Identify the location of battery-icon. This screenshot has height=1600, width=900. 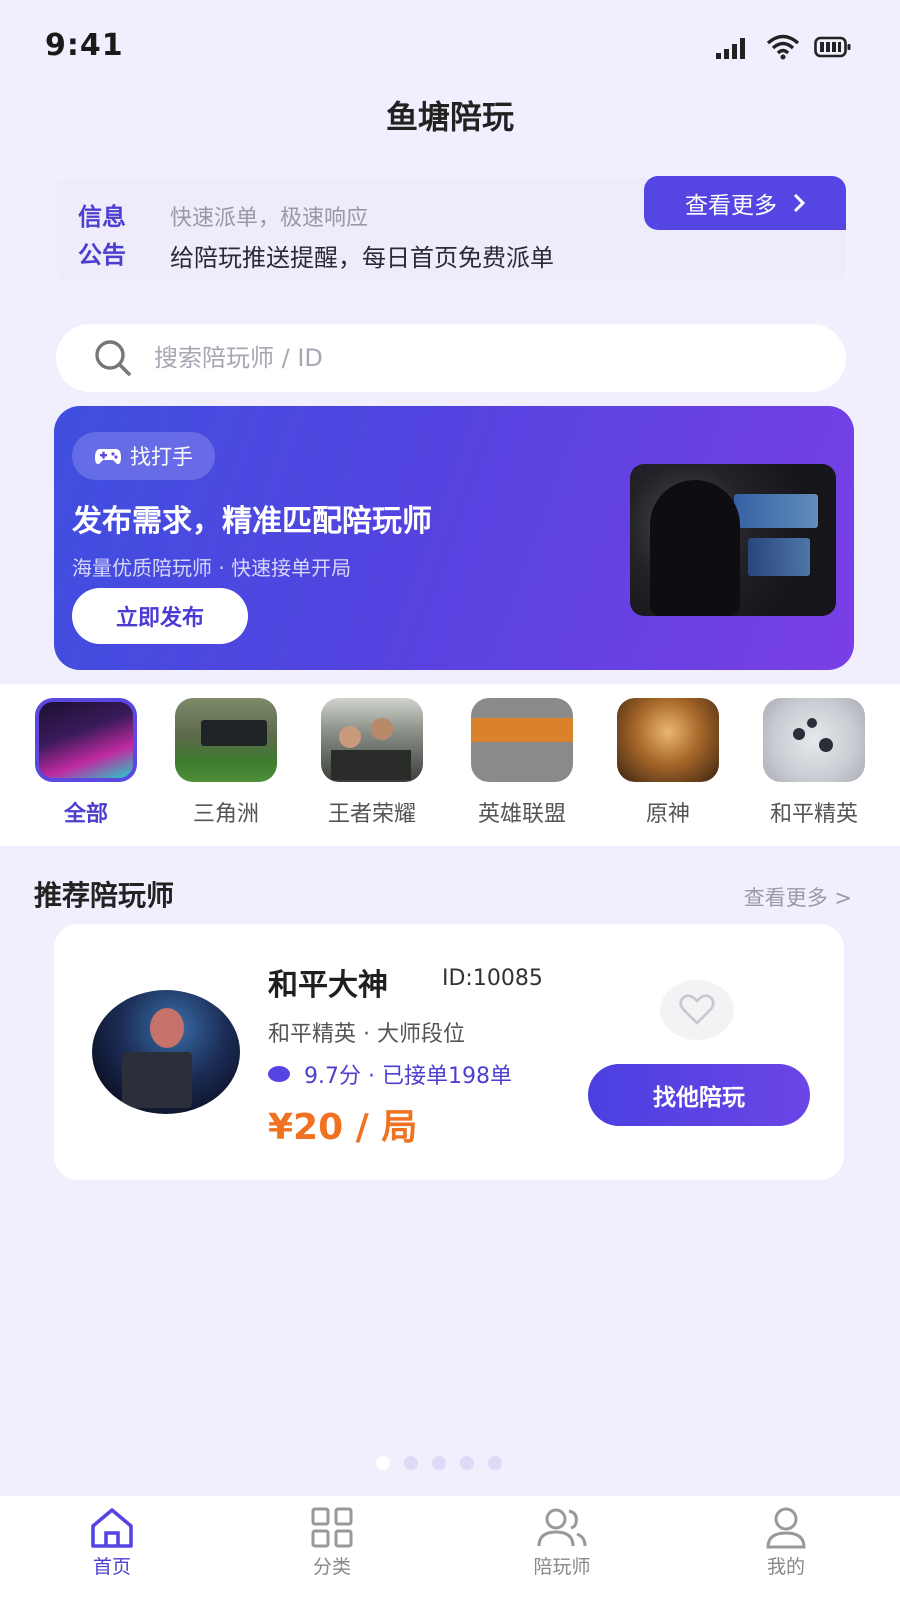
(832, 47).